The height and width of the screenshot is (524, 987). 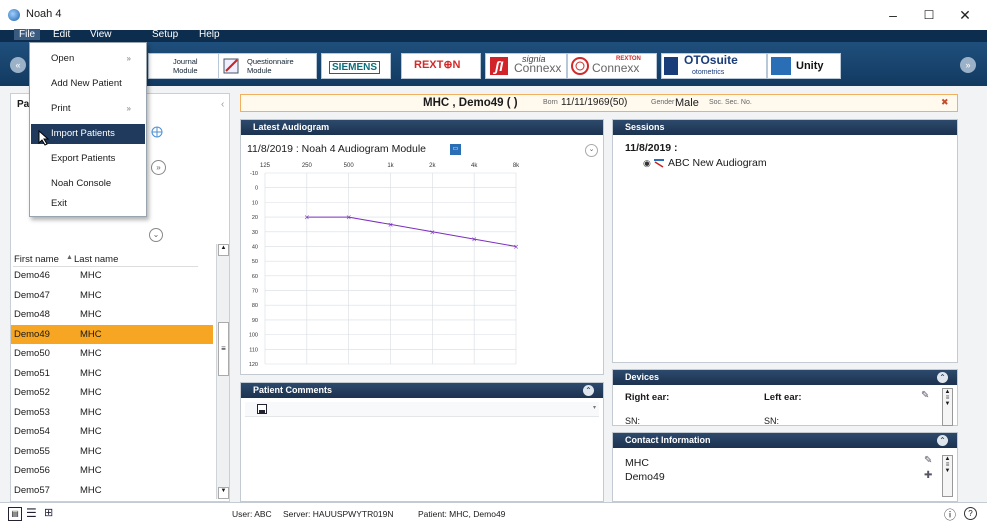 What do you see at coordinates (947, 407) in the screenshot?
I see `devices-scrollbar: ▲ ≡ ▼` at bounding box center [947, 407].